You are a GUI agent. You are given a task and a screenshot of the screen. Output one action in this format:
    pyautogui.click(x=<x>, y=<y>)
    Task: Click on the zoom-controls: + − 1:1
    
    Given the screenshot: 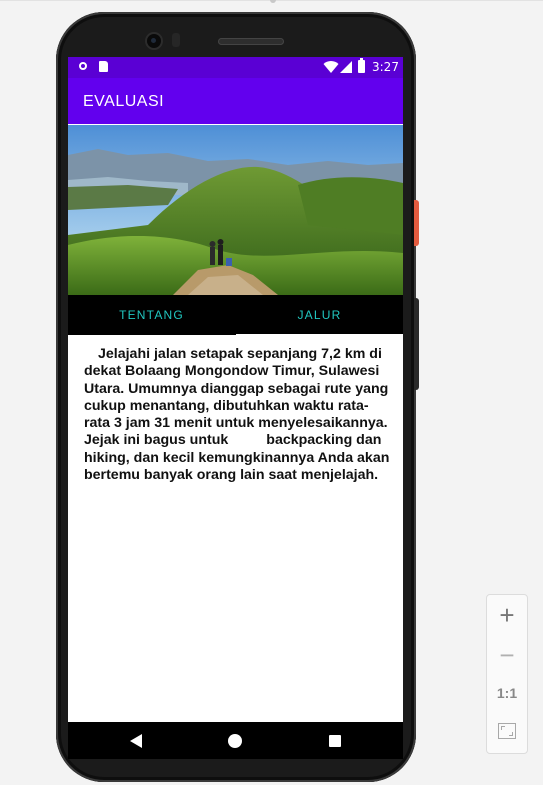 What is the action you would take?
    pyautogui.click(x=507, y=674)
    